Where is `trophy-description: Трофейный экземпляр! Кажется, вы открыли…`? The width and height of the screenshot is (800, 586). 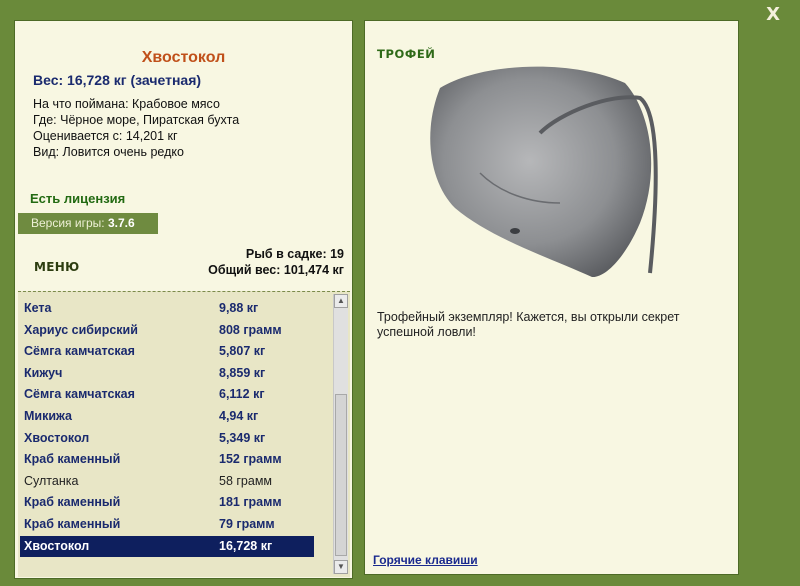 trophy-description: Трофейный экземпляр! Кажется, вы открыли… is located at coordinates (528, 324).